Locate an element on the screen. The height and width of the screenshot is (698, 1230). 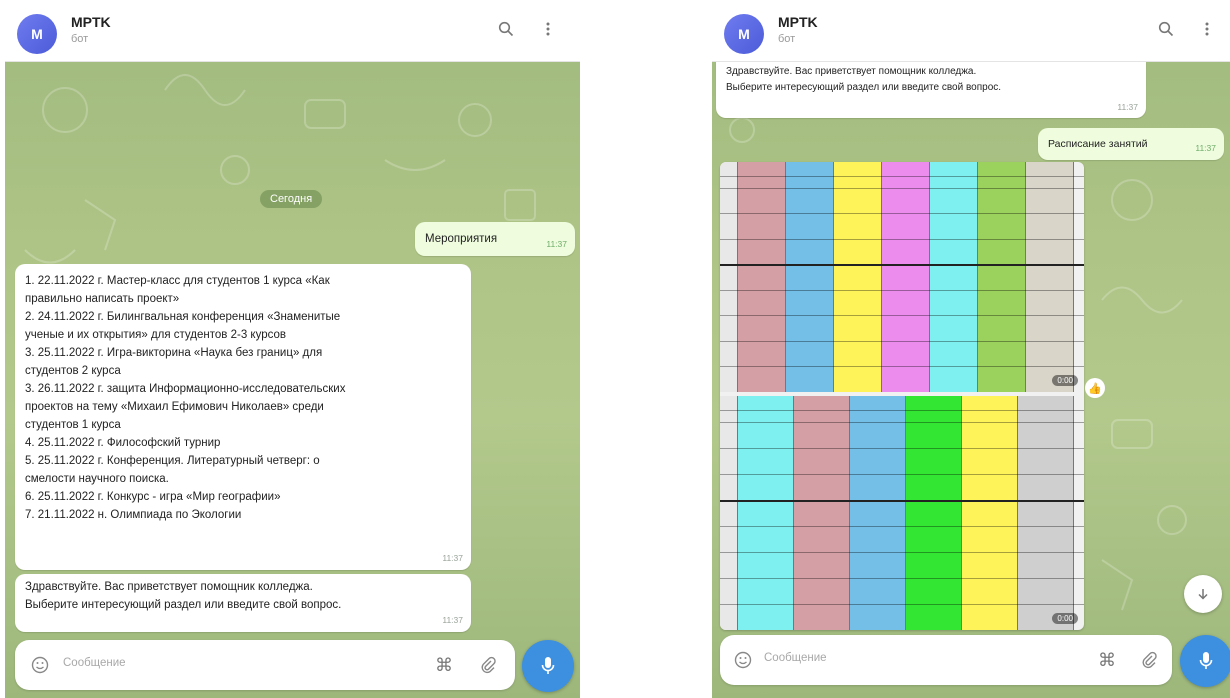
text-line: студентов 1 курса is located at coordinates (73, 425).